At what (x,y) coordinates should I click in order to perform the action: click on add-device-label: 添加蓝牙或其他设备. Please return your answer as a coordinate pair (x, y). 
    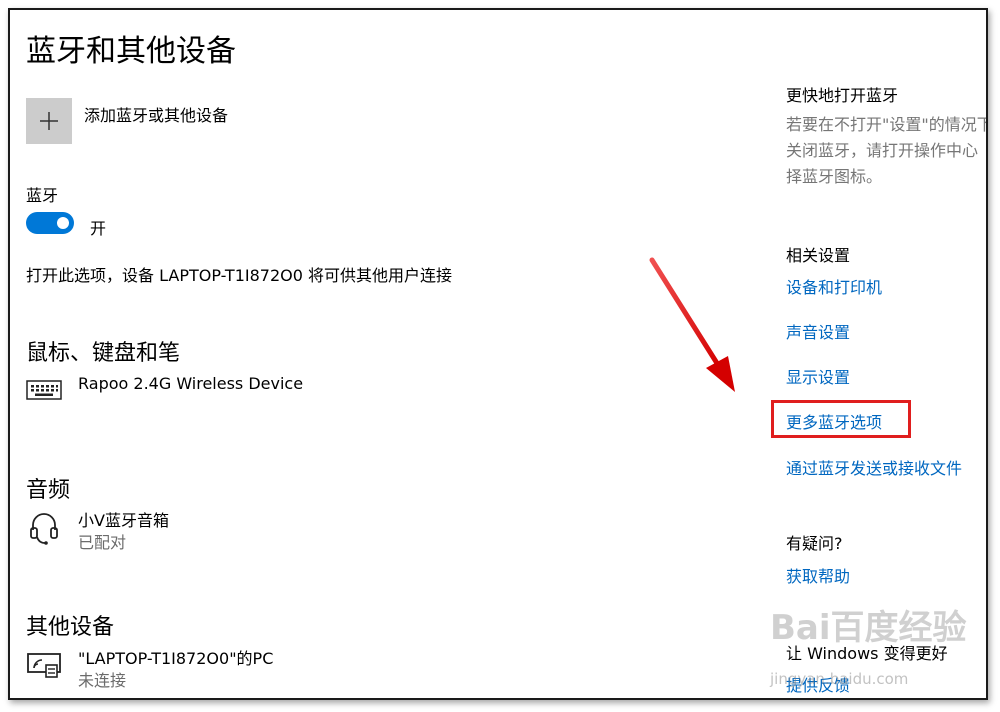
    Looking at the image, I should click on (156, 114).